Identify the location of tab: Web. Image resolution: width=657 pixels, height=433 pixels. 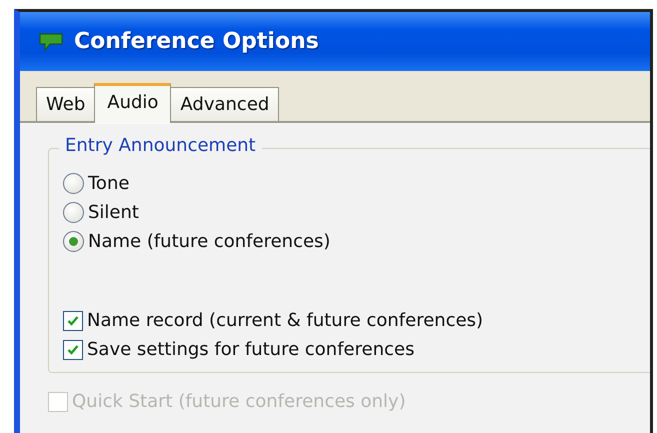
(66, 104).